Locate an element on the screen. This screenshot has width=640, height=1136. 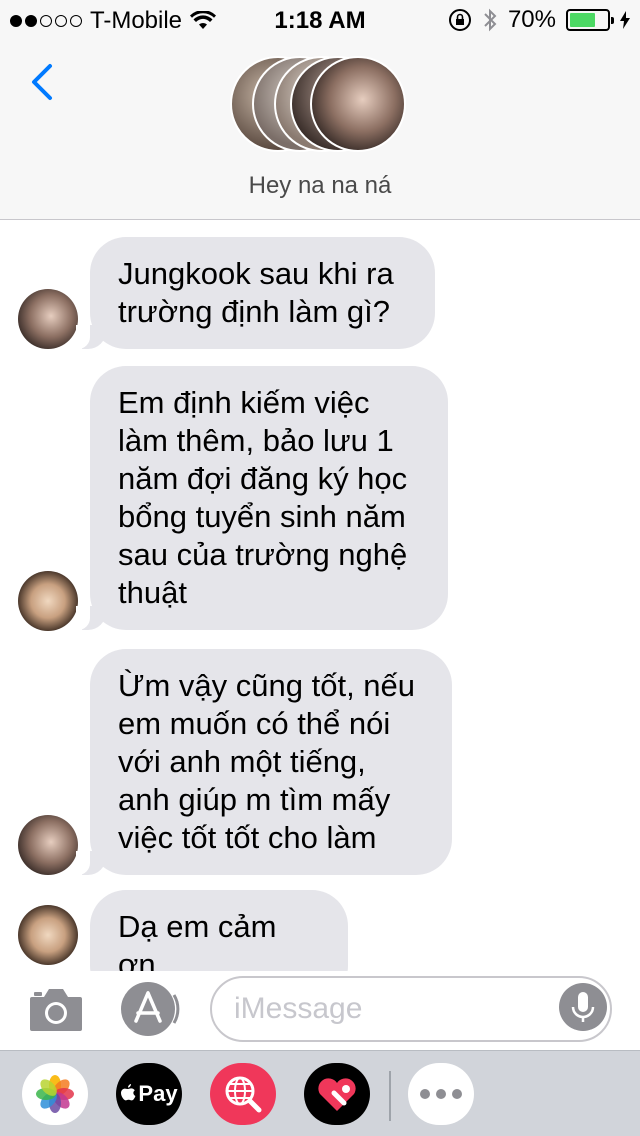
status-bar: T-Mobile 1:18 AM 70% is located at coordinates (320, 20).